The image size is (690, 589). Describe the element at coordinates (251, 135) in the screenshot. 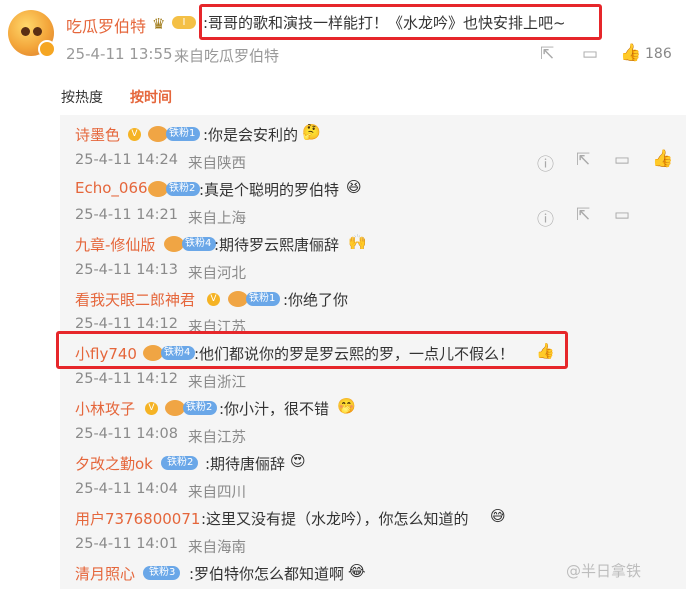

I see `reply-text: :你是会安利的` at that location.